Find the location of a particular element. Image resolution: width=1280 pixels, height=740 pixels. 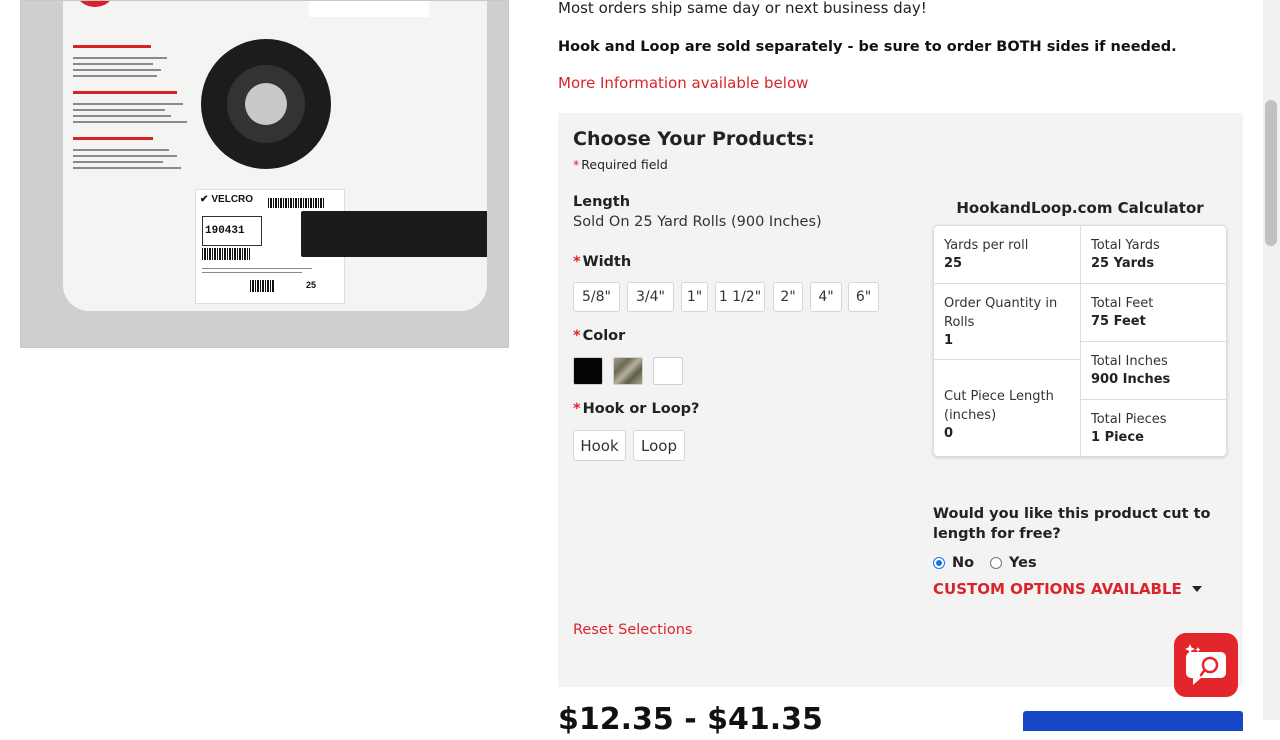

width-option-5-8: 5/8" is located at coordinates (596, 297).